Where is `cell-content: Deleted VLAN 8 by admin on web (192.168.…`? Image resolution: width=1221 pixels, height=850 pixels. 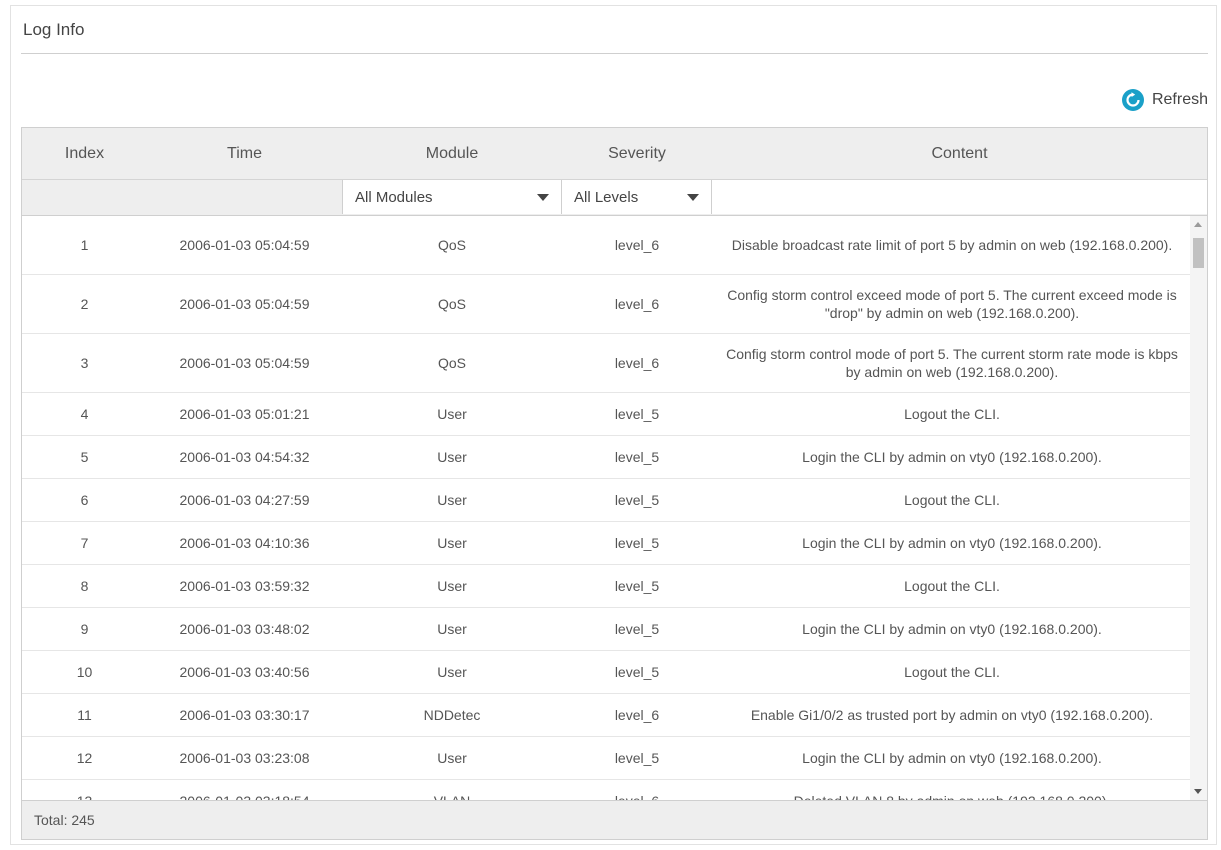 cell-content: Deleted VLAN 8 by admin on web (192.168.… is located at coordinates (952, 790).